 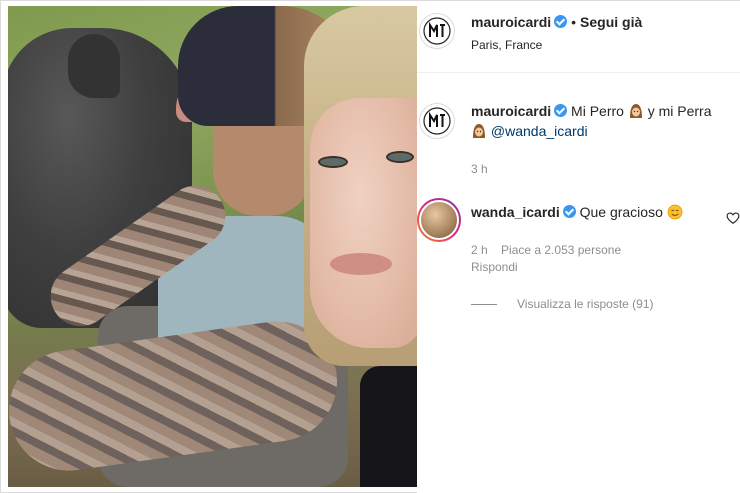 I want to click on header-line: mauroicardi • Segui già, so click(x=556, y=23).